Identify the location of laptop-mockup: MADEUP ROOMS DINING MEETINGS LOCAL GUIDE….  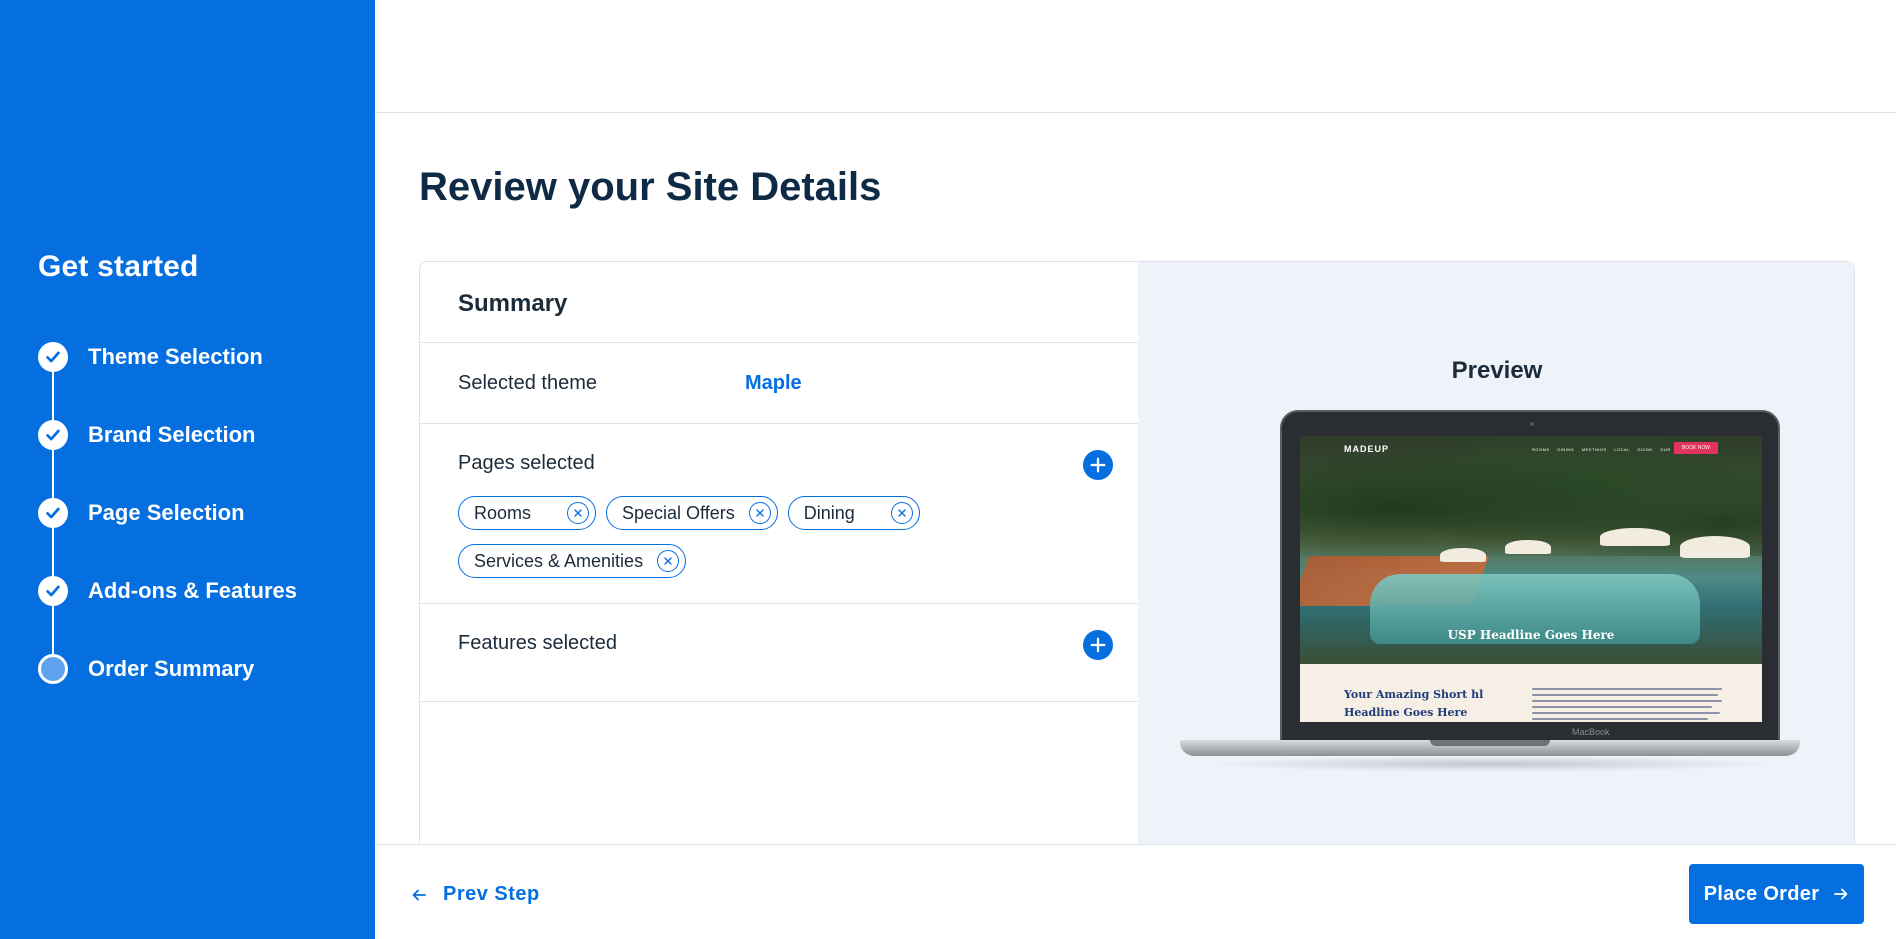
(1490, 591).